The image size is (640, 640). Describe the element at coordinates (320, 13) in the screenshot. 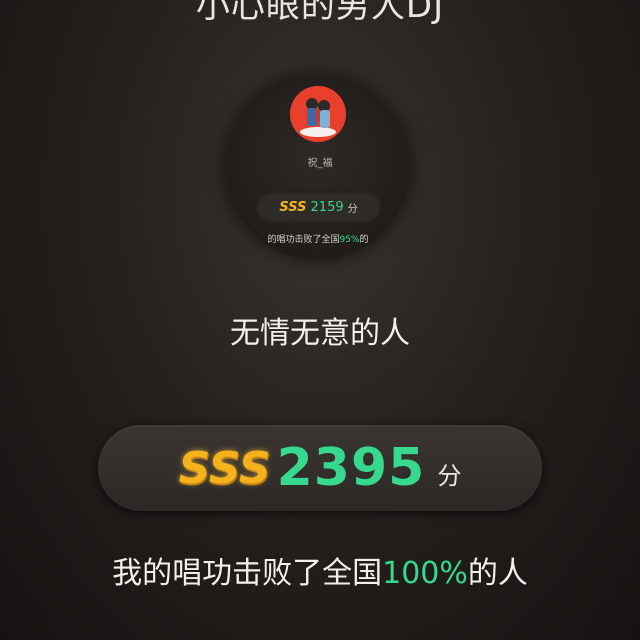

I see `song-title: 小心眼的男人DJ` at that location.